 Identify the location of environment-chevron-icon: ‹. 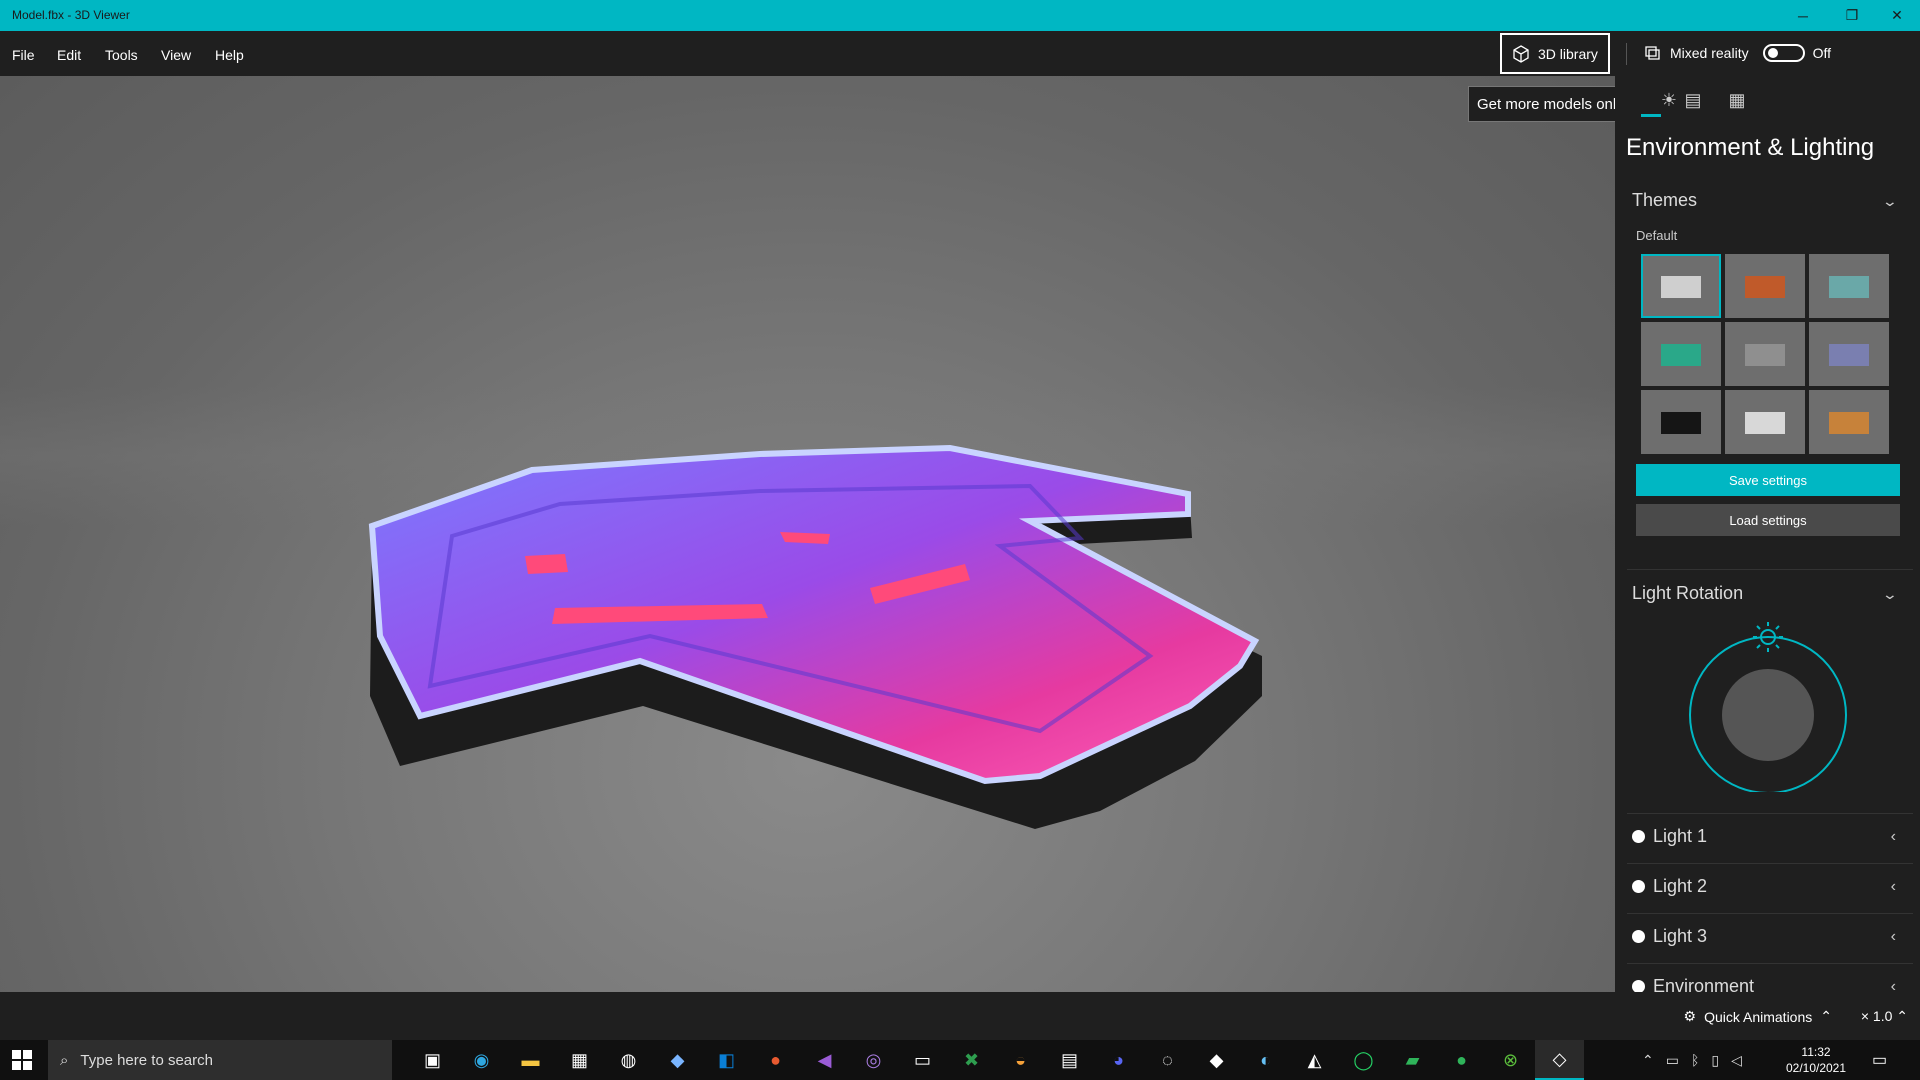
(1893, 985).